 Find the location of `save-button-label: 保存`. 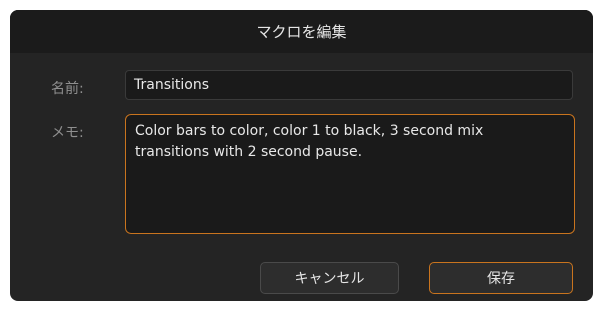

save-button-label: 保存 is located at coordinates (501, 279).